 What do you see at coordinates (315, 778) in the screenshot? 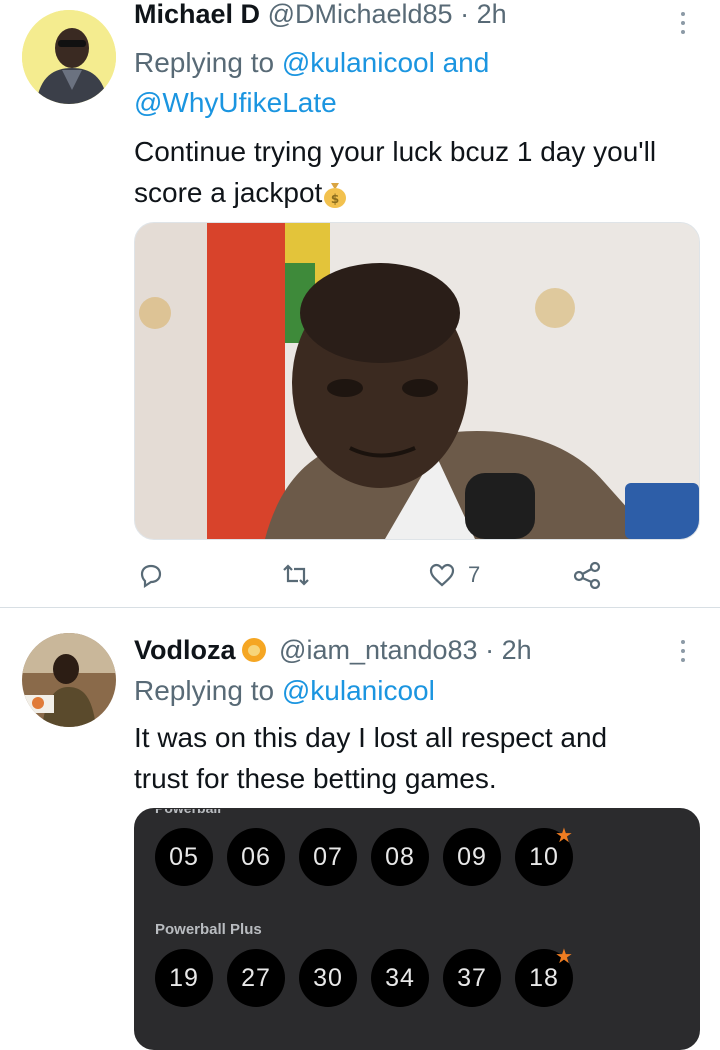
I see `tweet-text-line: trust for these betting games.` at bounding box center [315, 778].